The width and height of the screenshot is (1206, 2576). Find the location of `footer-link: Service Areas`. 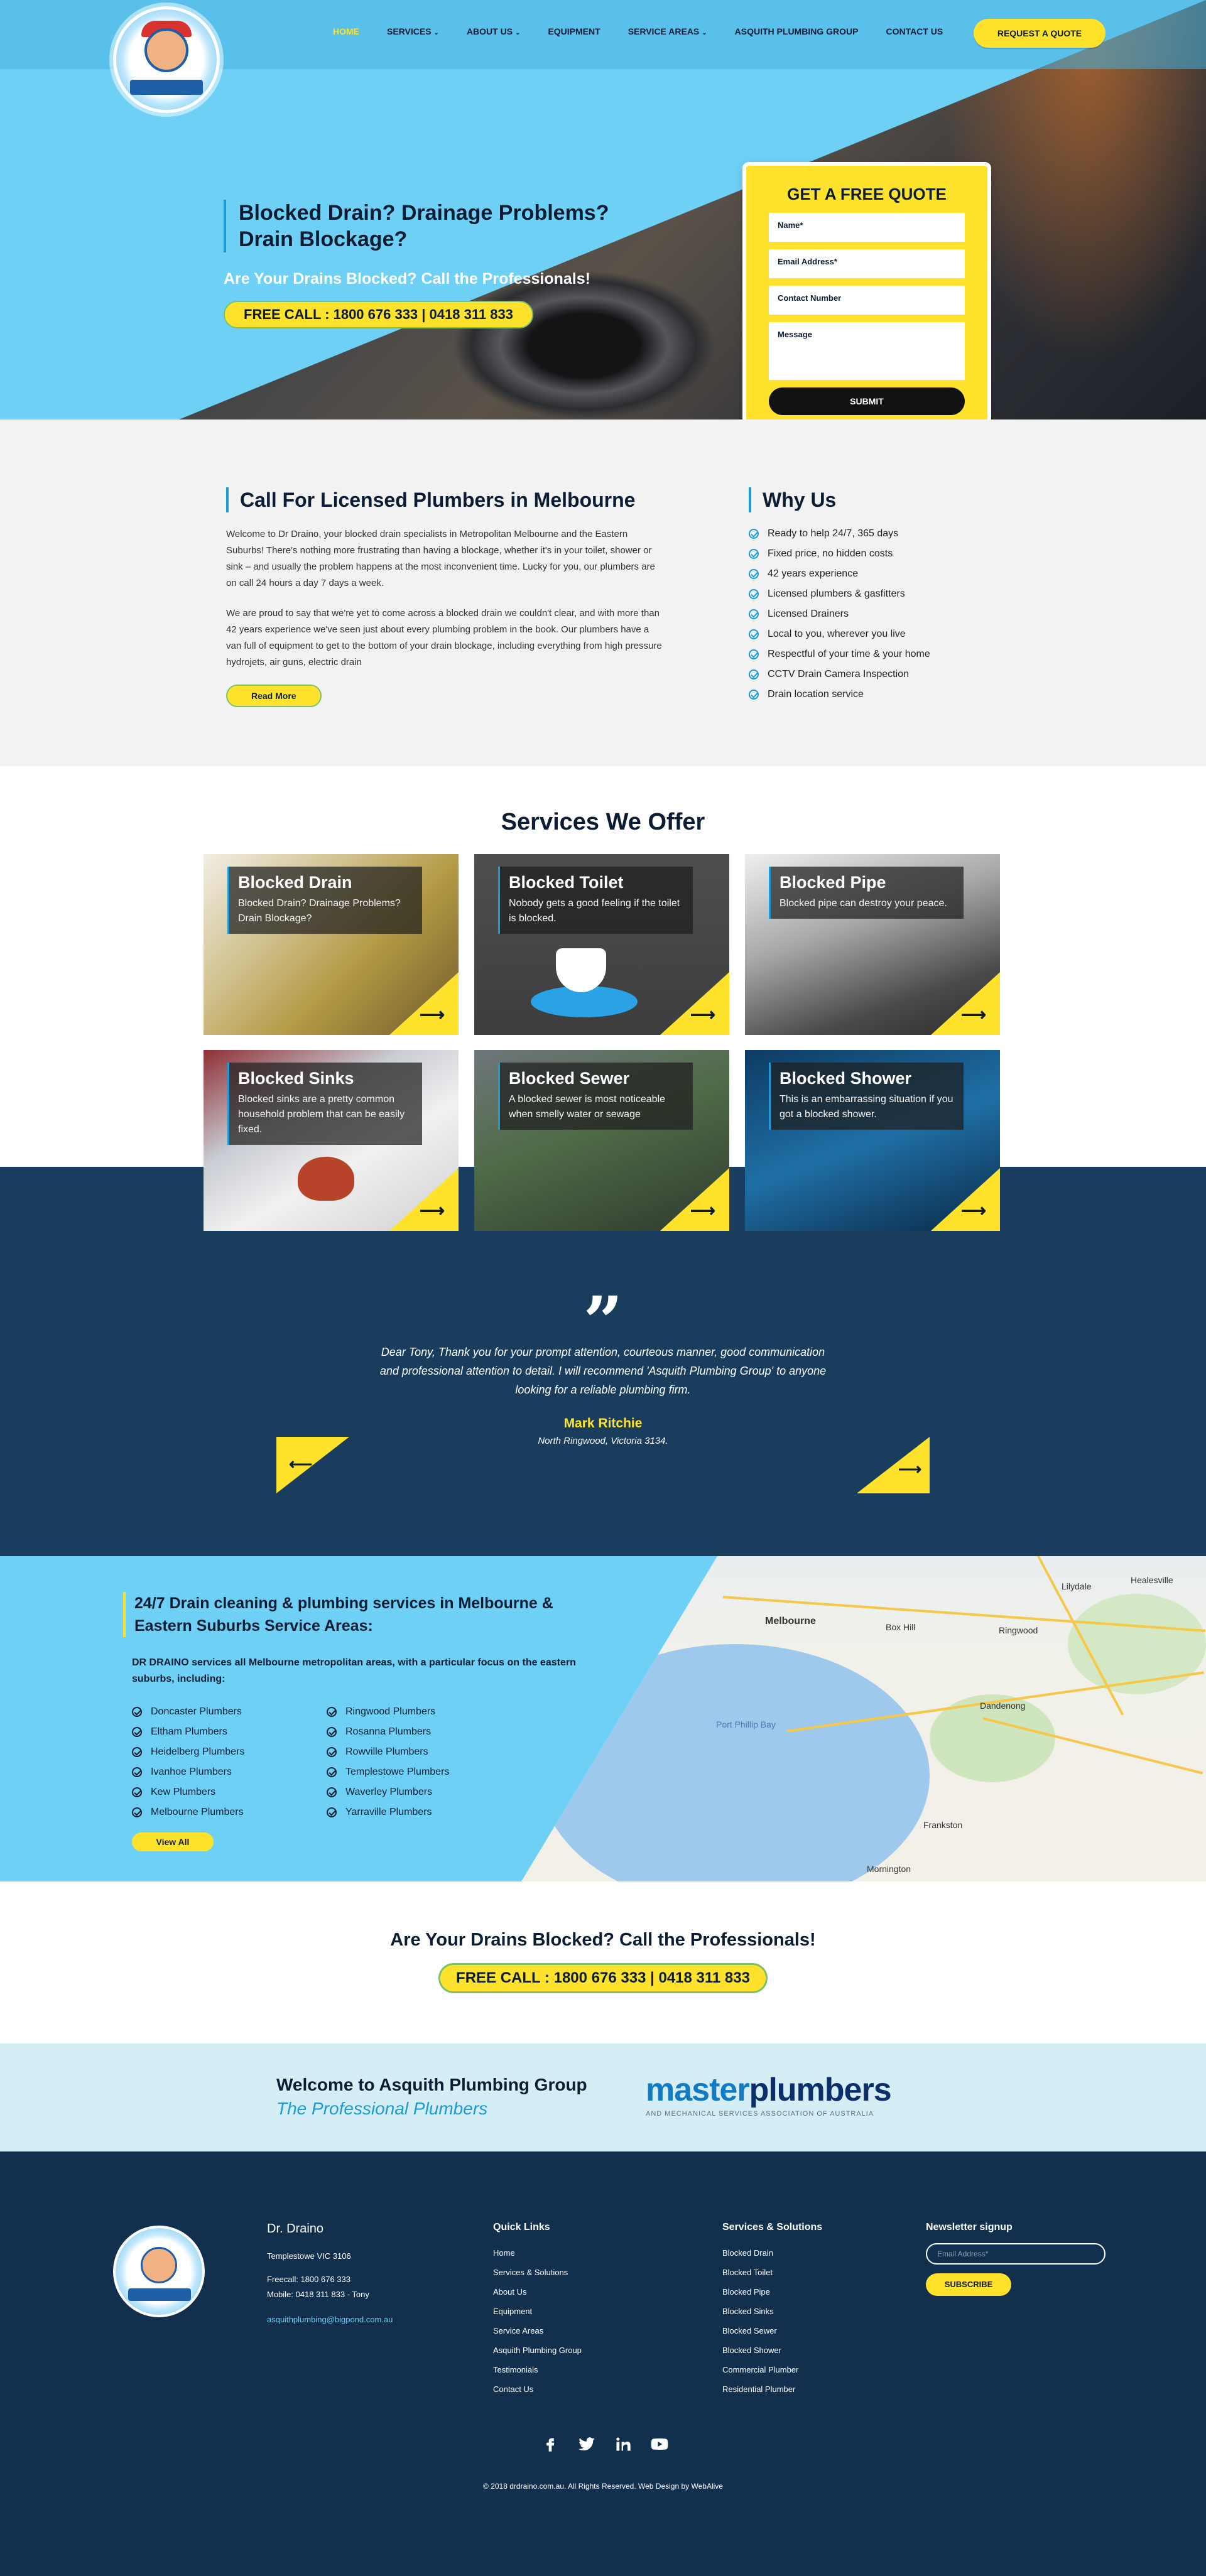

footer-link: Service Areas is located at coordinates (538, 2331).